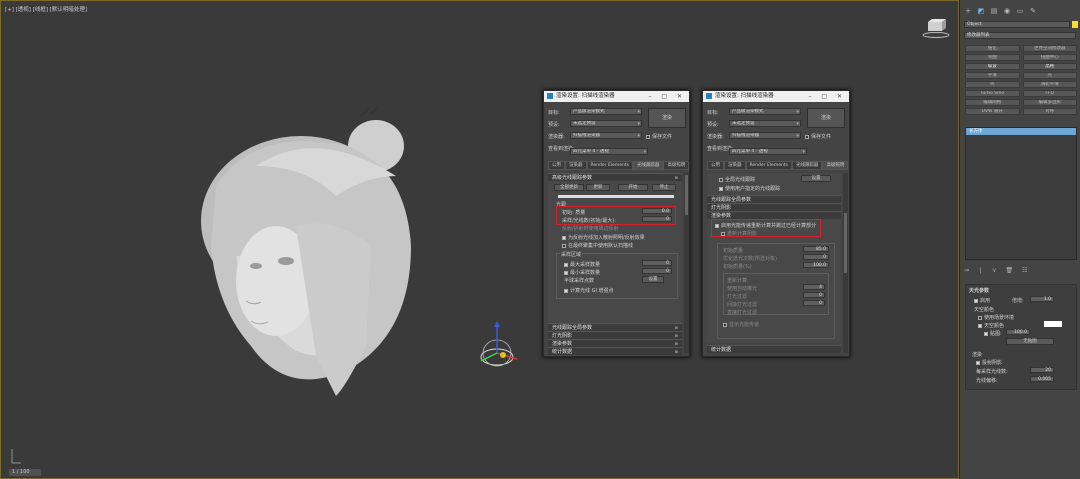 The image size is (1080, 479). Describe the element at coordinates (603, 237) in the screenshot. I see `check-refl-gi: 为反射光线加入散射照明/反射效果` at that location.